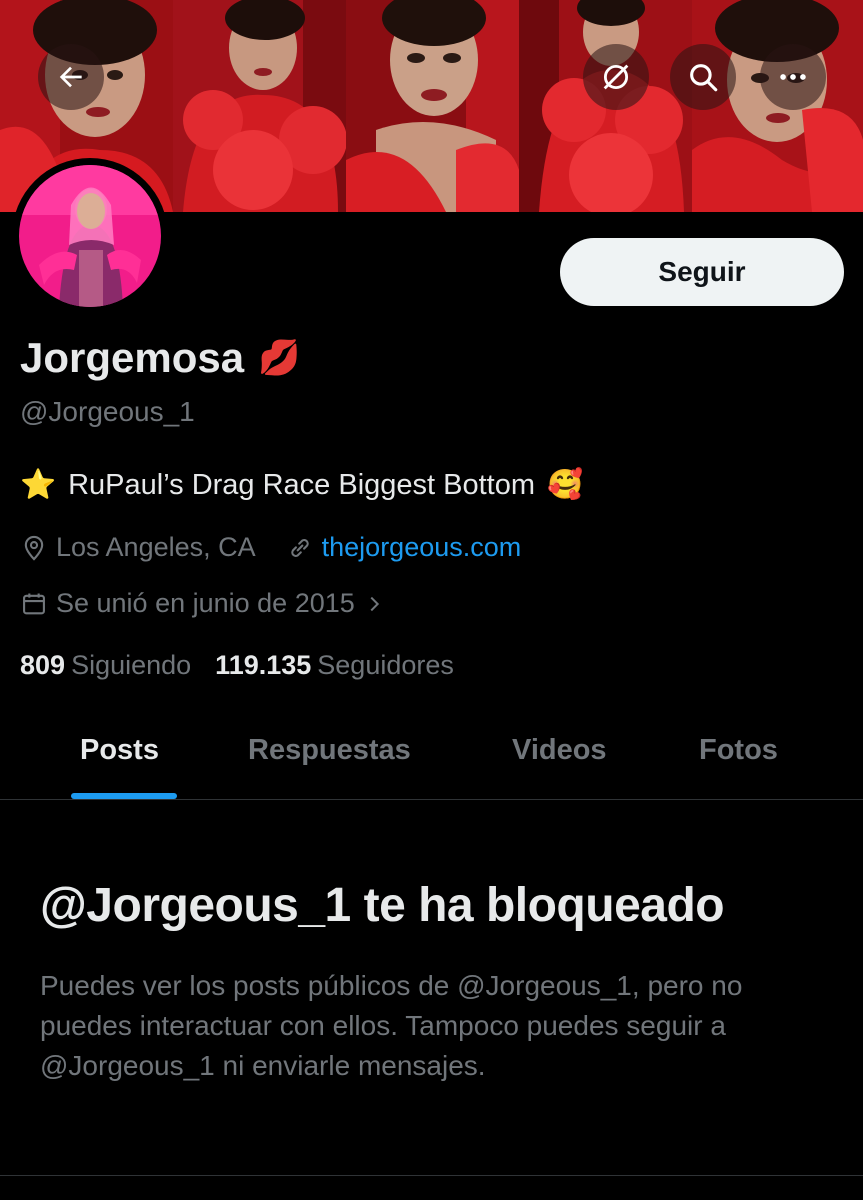 This screenshot has width=863, height=1200. I want to click on profile-handle: @Jorgeous_1, so click(107, 411).